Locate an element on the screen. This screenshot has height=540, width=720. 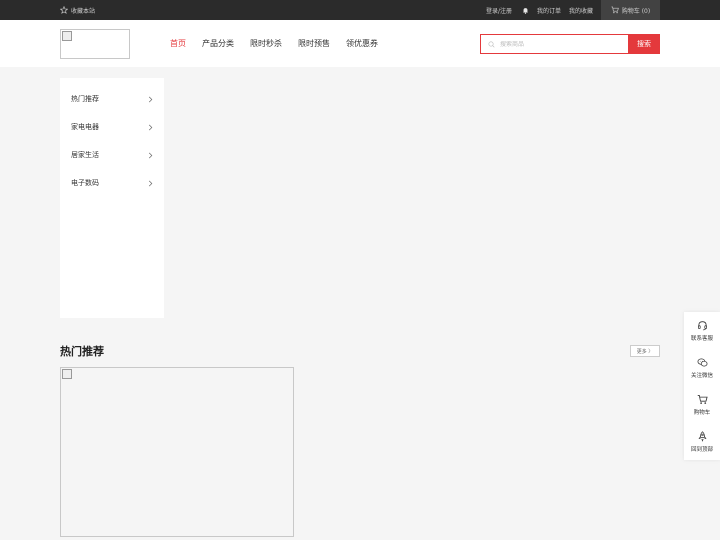
contact-service-button: 联系客服 is located at coordinates (702, 330).